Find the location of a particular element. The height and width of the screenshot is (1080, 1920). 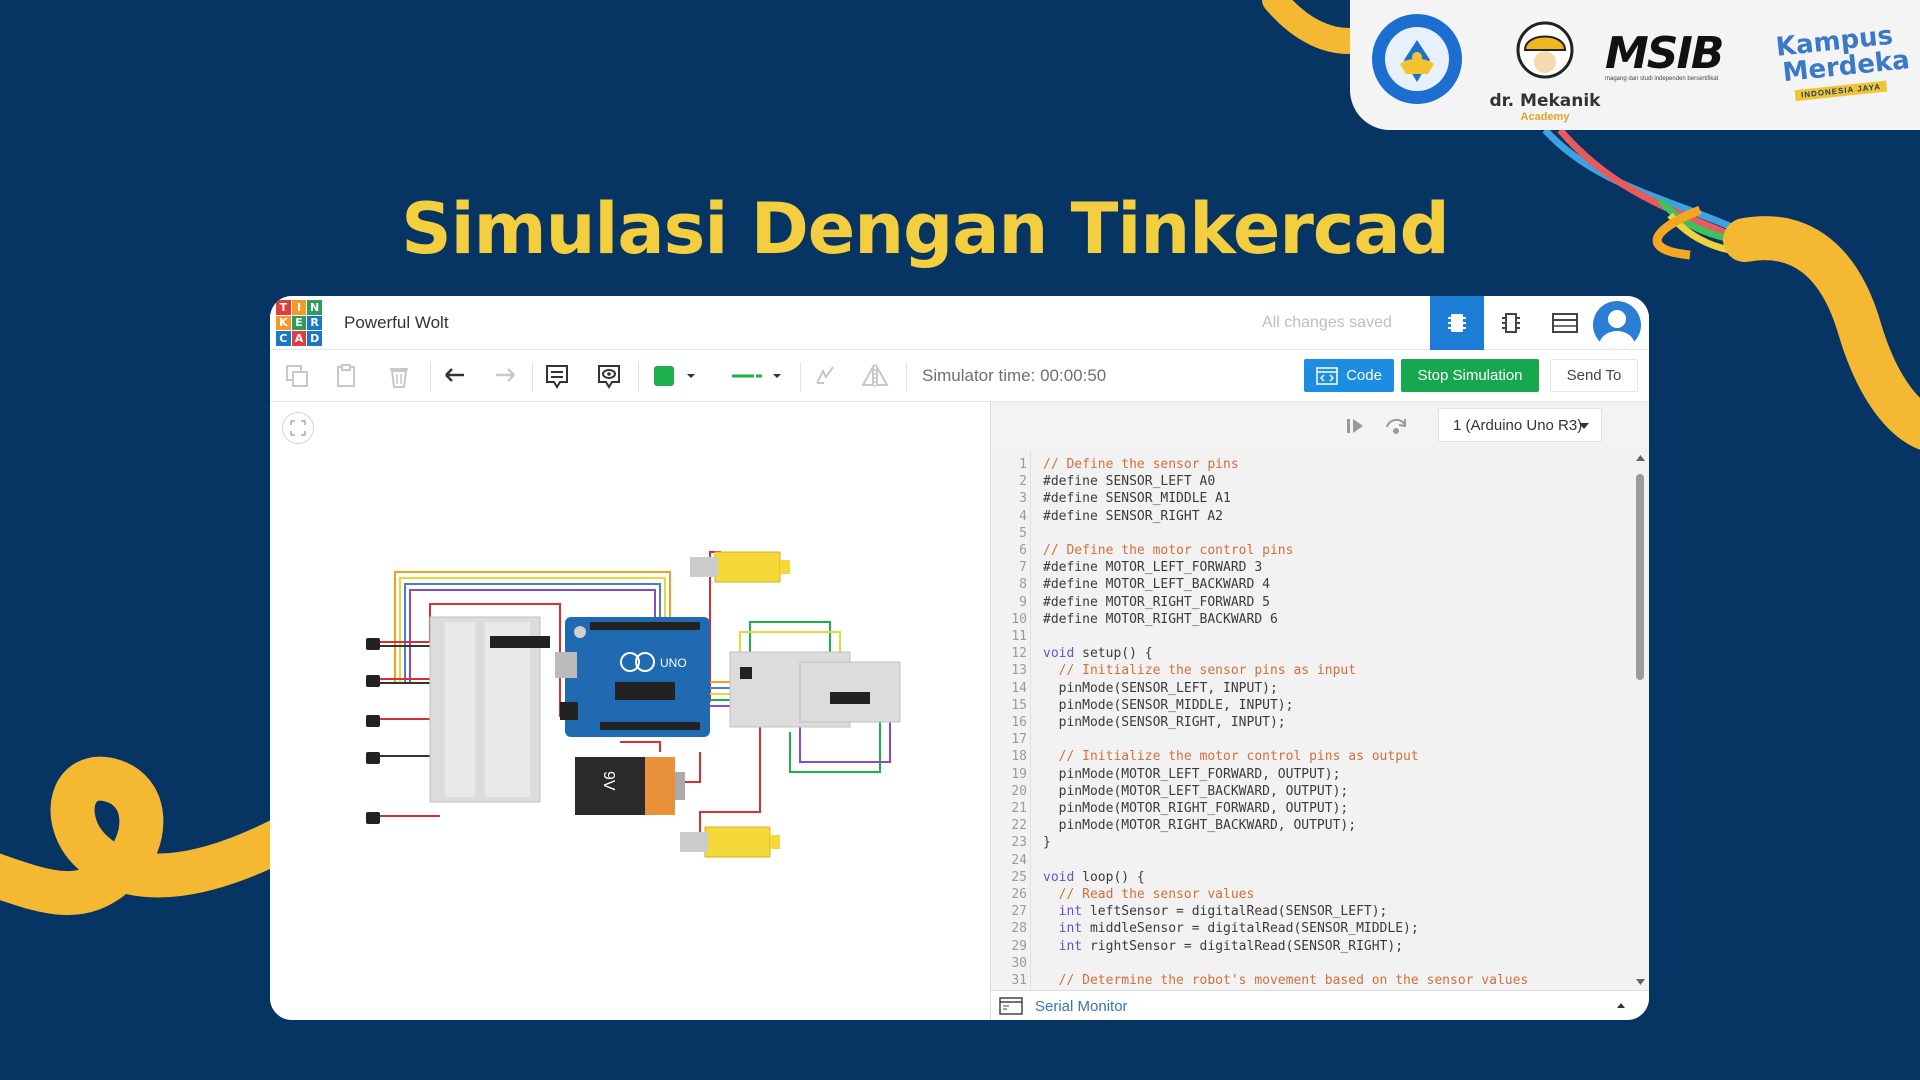

code-button: Code is located at coordinates (1349, 375).